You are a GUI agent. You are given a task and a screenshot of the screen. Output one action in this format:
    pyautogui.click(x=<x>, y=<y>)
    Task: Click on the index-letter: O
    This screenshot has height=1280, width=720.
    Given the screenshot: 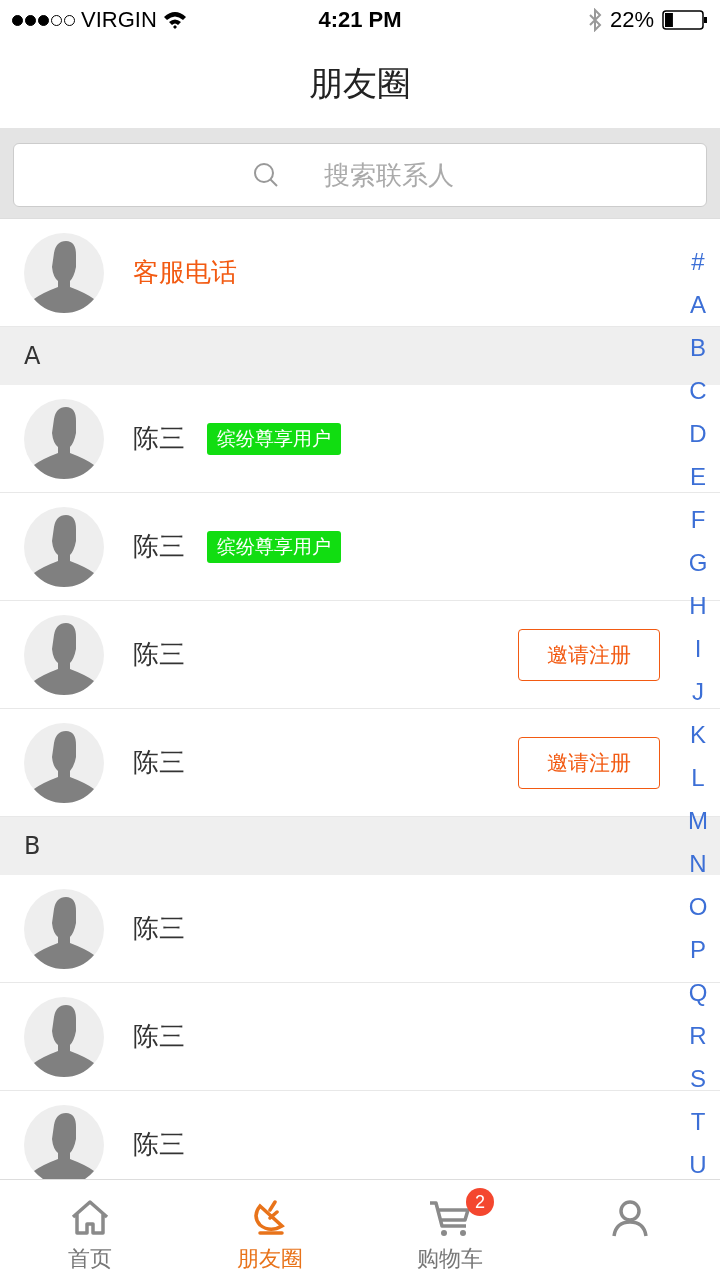 What is the action you would take?
    pyautogui.click(x=698, y=906)
    